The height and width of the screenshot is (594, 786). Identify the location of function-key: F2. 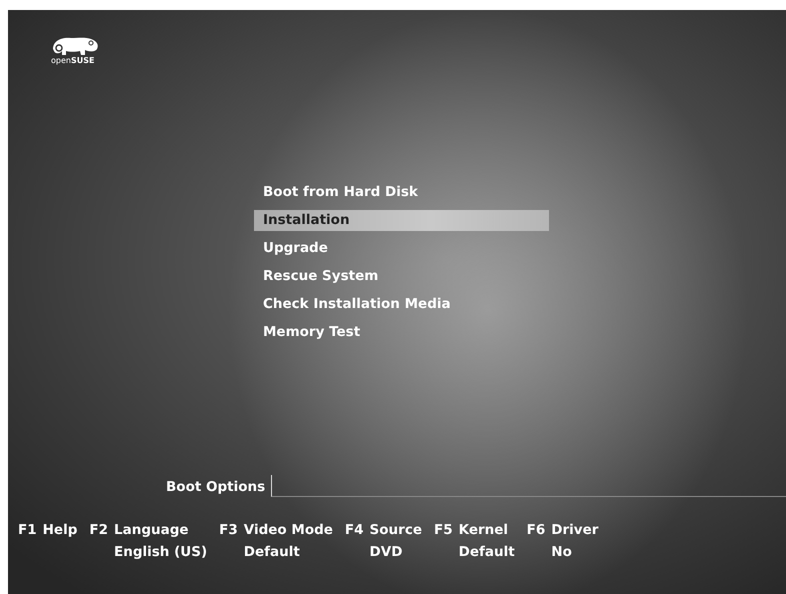
(98, 530).